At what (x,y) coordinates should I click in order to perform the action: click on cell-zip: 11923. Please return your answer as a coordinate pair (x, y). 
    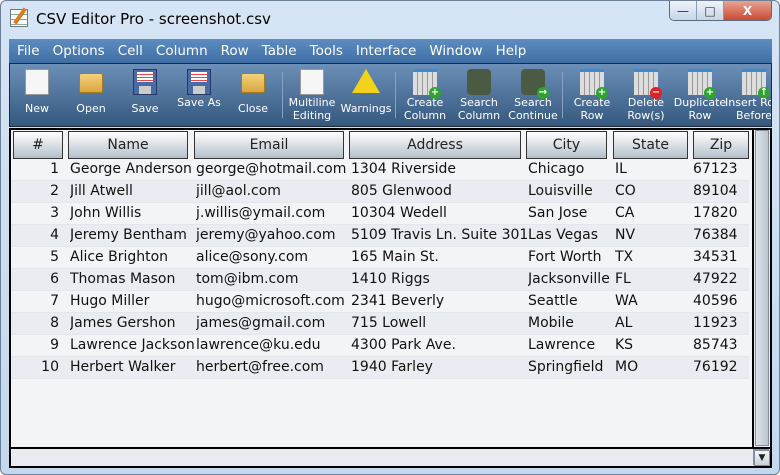
    Looking at the image, I should click on (715, 323).